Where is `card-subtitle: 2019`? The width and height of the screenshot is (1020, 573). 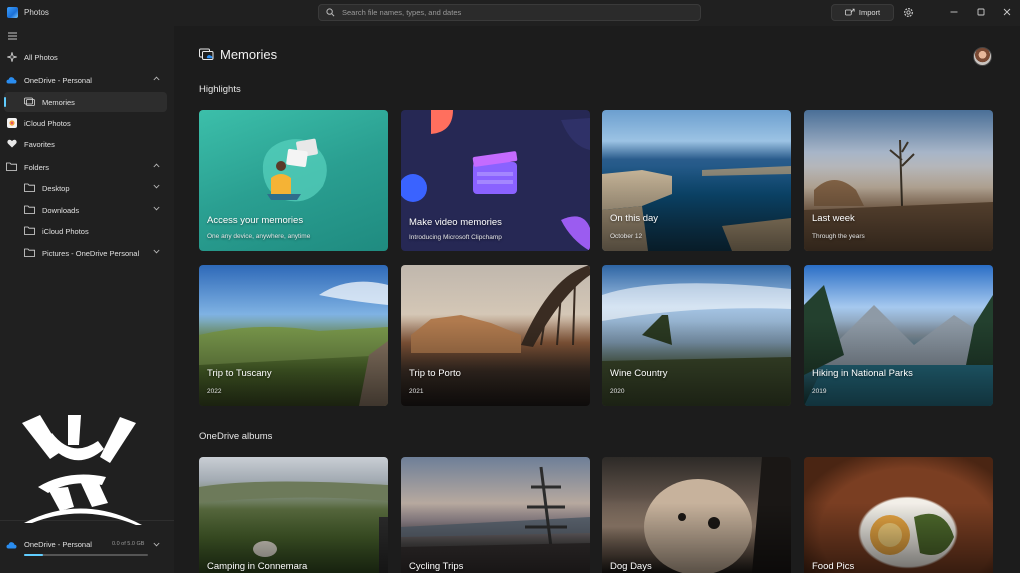
card-subtitle: 2019 is located at coordinates (819, 391).